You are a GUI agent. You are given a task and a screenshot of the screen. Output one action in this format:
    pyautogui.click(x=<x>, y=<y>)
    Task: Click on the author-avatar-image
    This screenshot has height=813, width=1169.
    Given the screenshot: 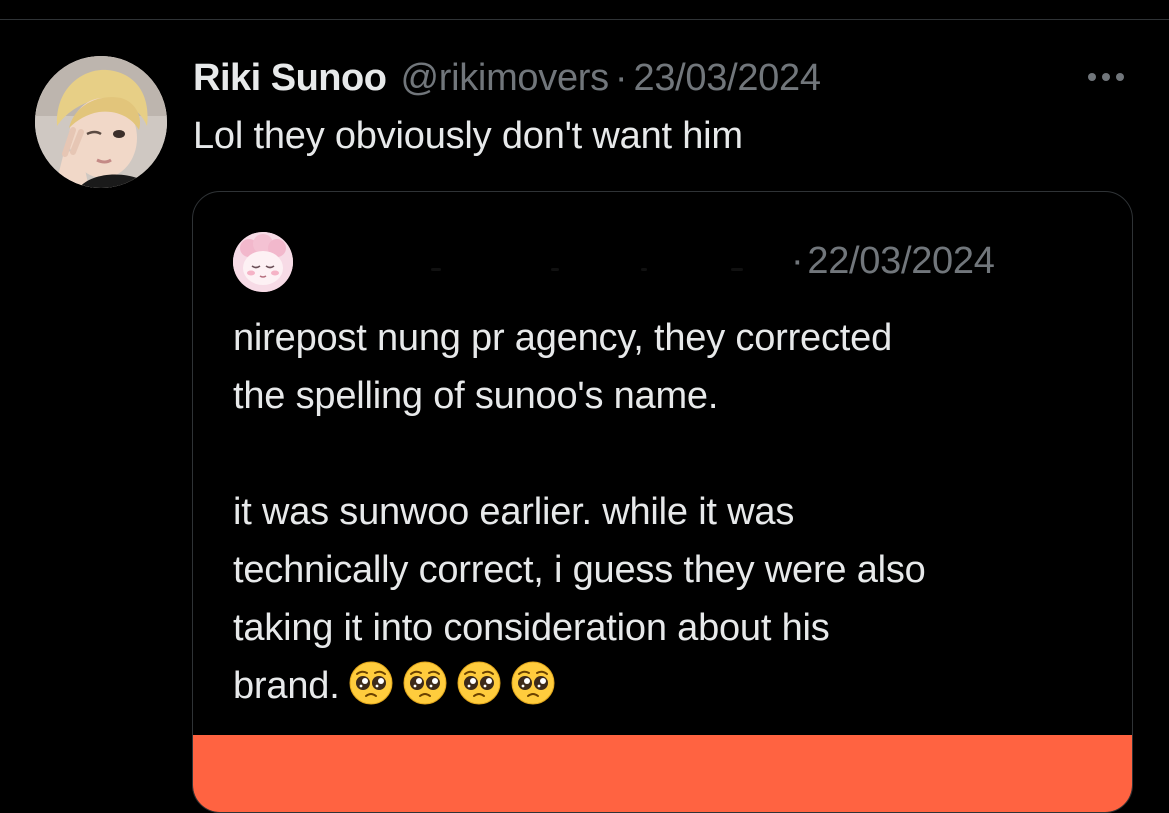 What is the action you would take?
    pyautogui.click(x=101, y=122)
    